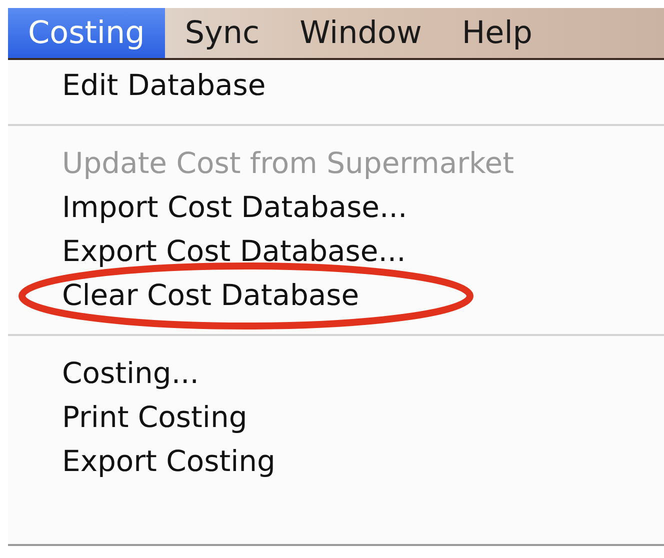  I want to click on menu-item: Edit Database, so click(164, 86).